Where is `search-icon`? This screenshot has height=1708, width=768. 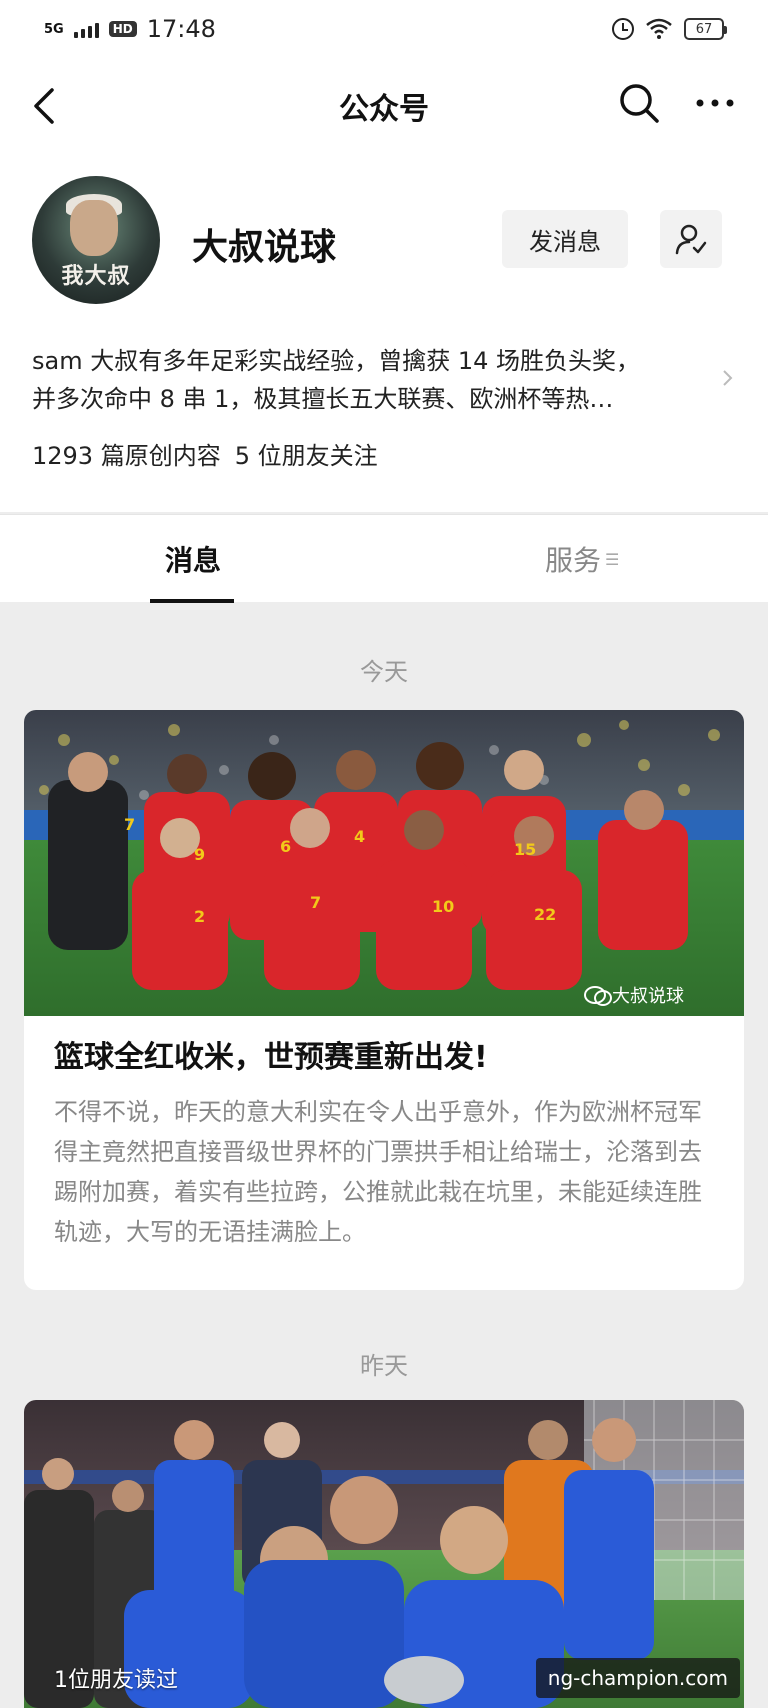 search-icon is located at coordinates (639, 103).